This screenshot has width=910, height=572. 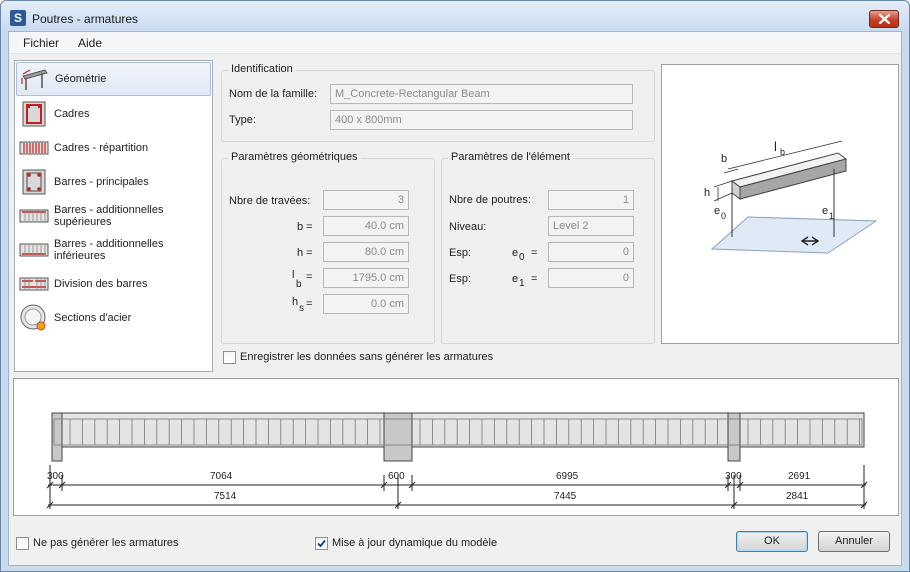 What do you see at coordinates (366, 226) in the screenshot?
I see `b-field: 40.0 cm` at bounding box center [366, 226].